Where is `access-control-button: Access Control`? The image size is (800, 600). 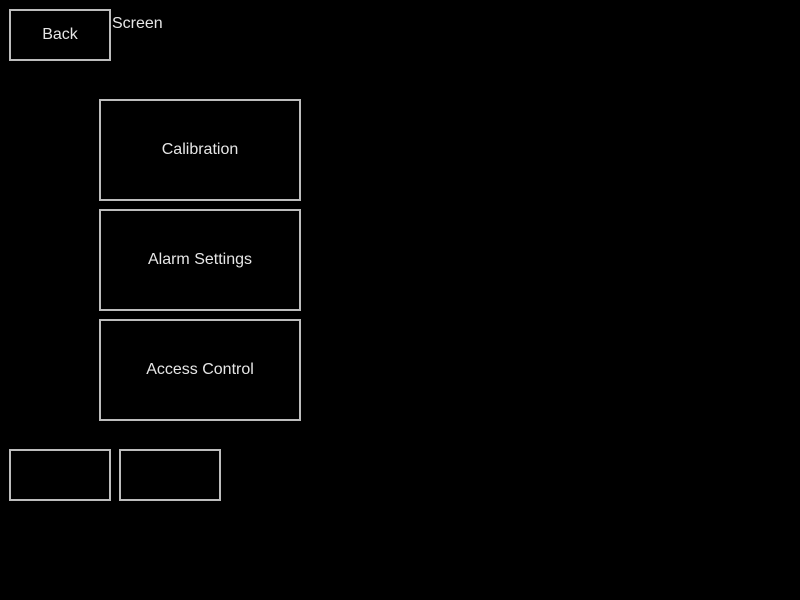
access-control-button: Access Control is located at coordinates (200, 370).